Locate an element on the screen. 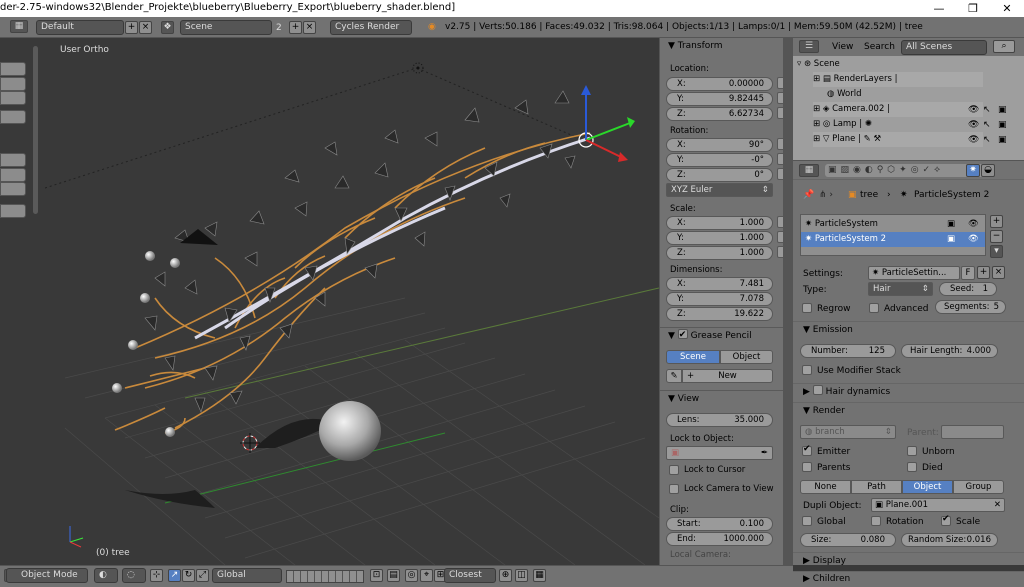 This screenshot has width=1024, height=587. scale-y-field: Y: 1.000 is located at coordinates (719, 238).